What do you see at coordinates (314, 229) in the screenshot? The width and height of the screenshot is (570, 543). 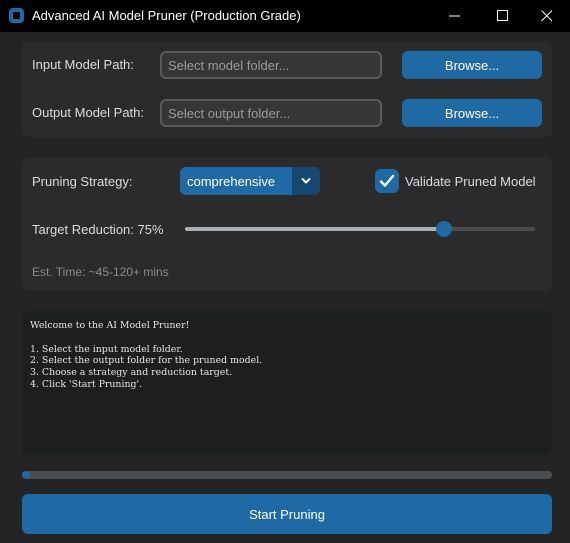 I see `slider-fill` at bounding box center [314, 229].